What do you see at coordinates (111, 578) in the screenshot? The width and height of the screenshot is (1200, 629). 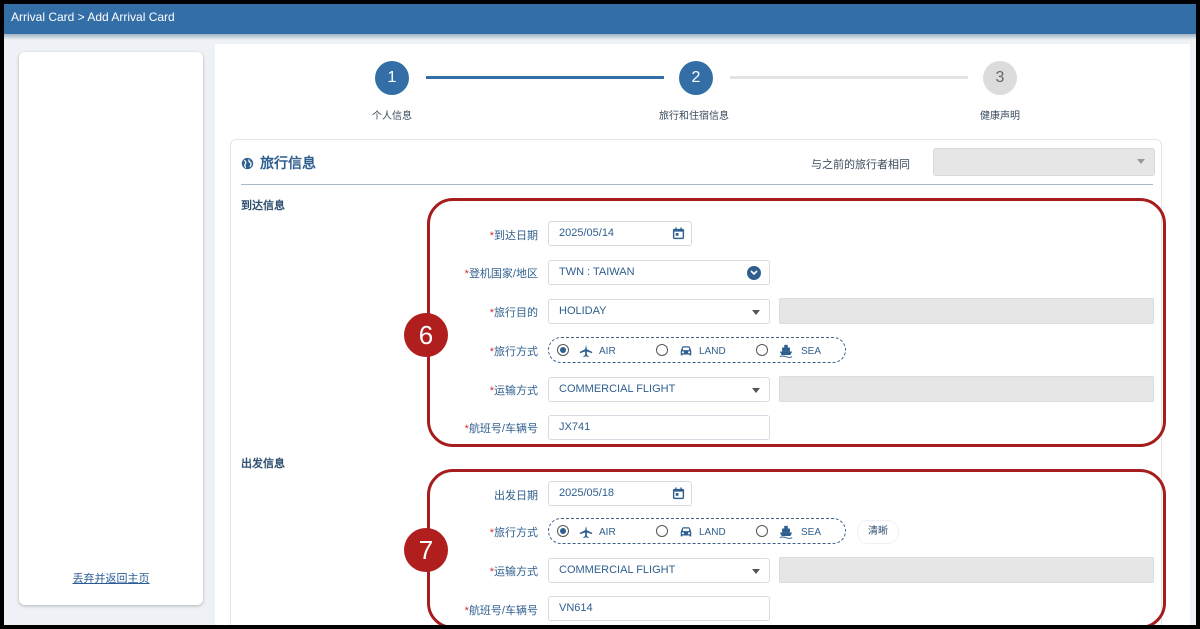 I see `abandon-return-home-link: 丢弃并返回主页` at bounding box center [111, 578].